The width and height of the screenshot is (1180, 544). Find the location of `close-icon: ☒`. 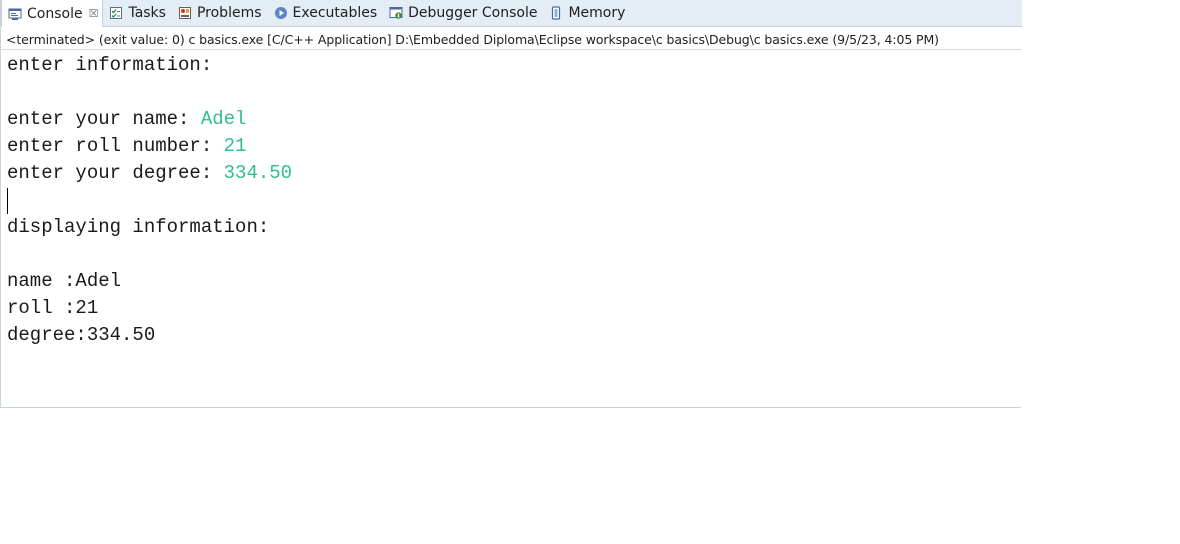

close-icon: ☒ is located at coordinates (94, 13).